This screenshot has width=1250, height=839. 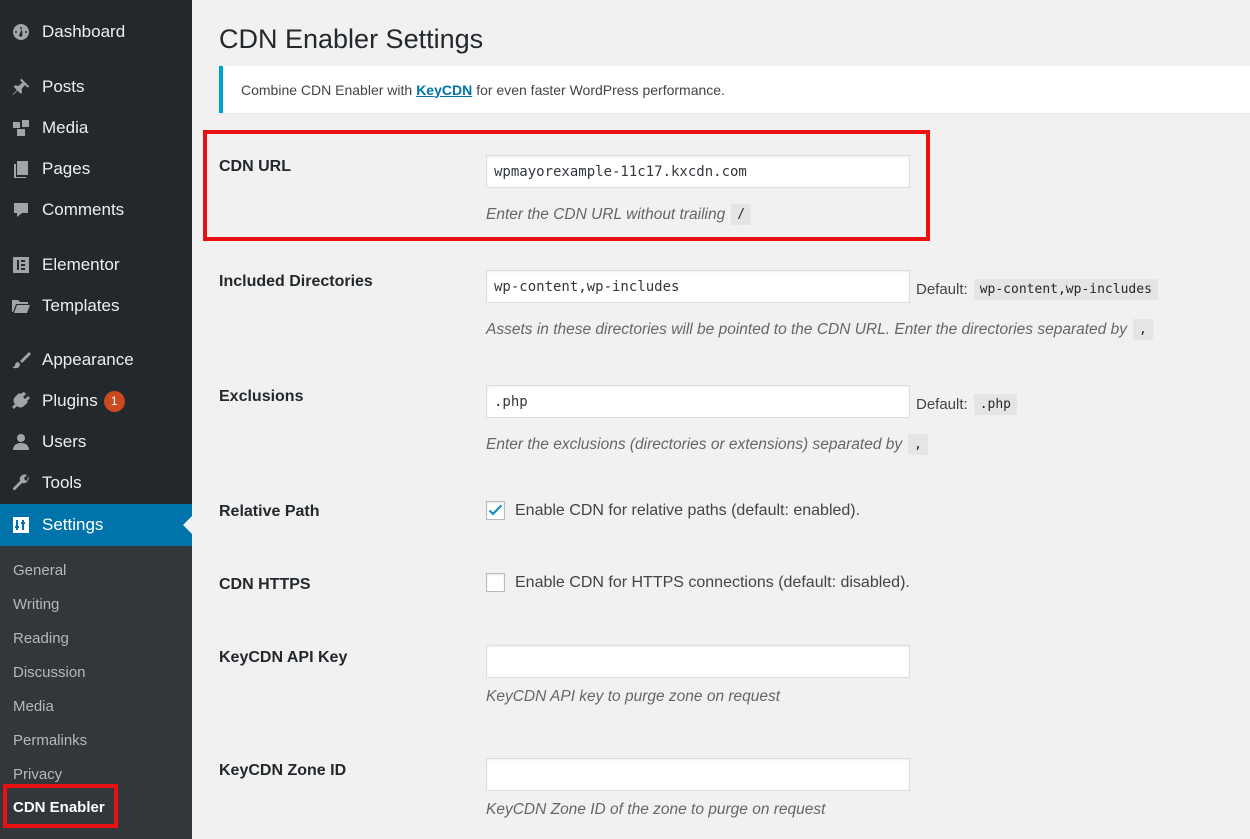 I want to click on included-directories-input: wp-content,wp-includes, so click(x=698, y=286).